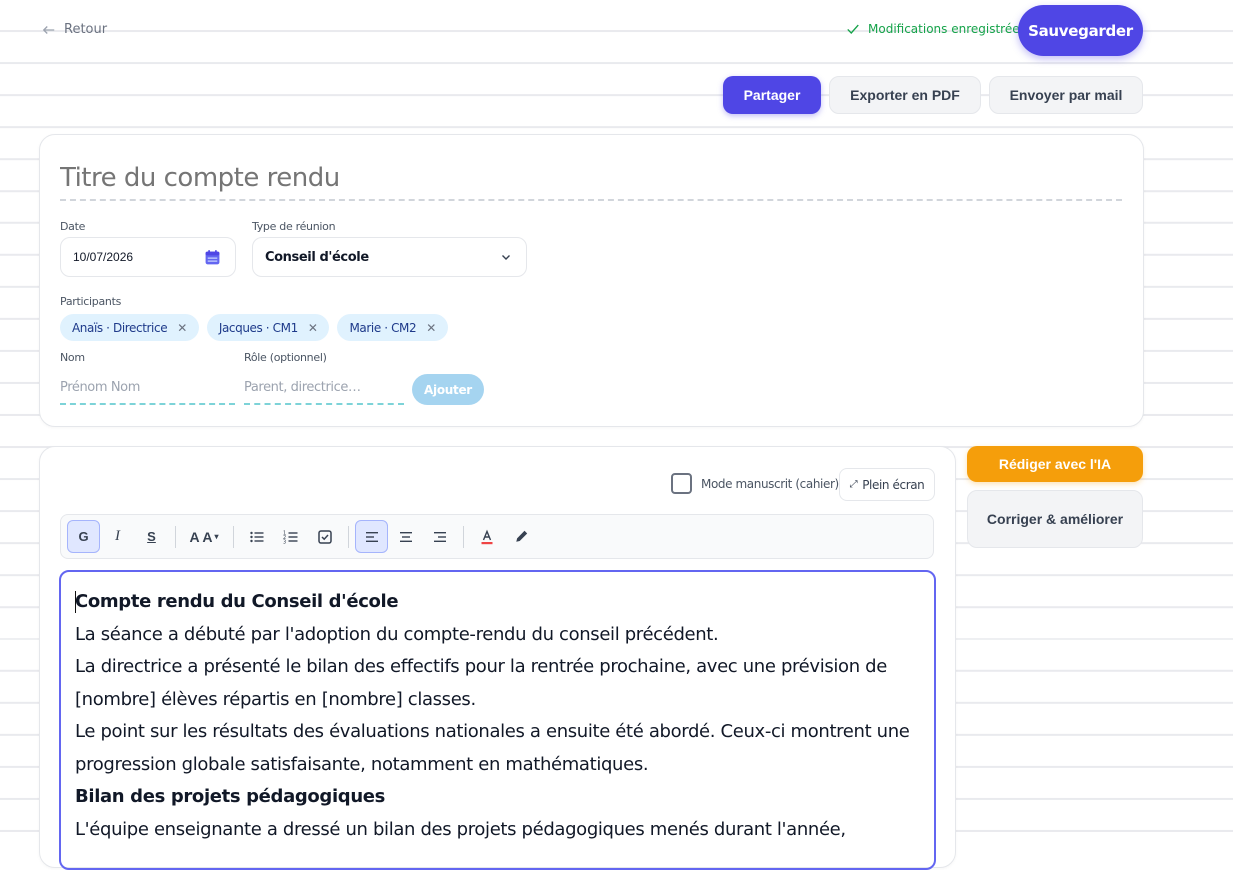 Image resolution: width=1233 pixels, height=870 pixels. I want to click on calendar-icon, so click(212, 257).